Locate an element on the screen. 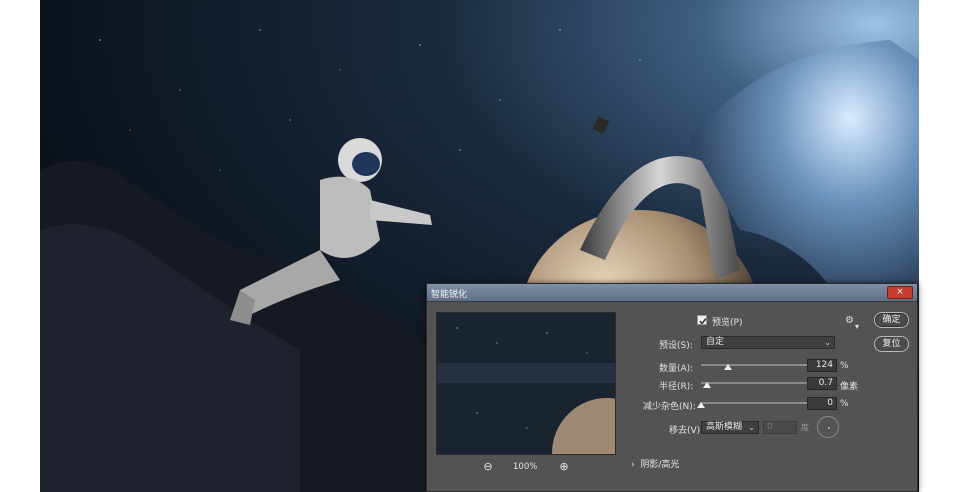  remove-select: 高斯模糊 ⌄ is located at coordinates (730, 427).